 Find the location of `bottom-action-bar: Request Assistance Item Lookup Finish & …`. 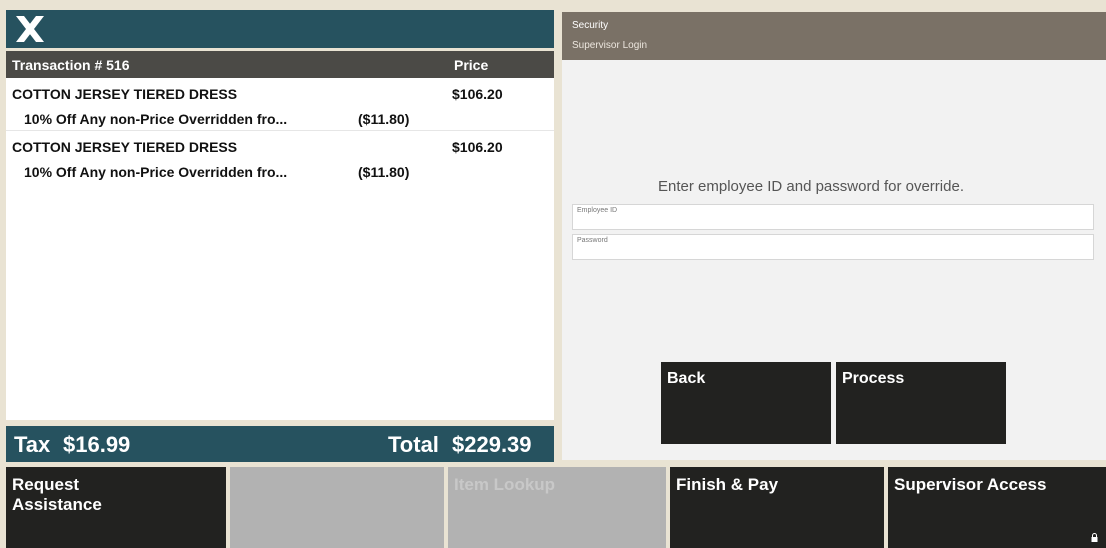

bottom-action-bar: Request Assistance Item Lookup Finish & … is located at coordinates (553, 507).